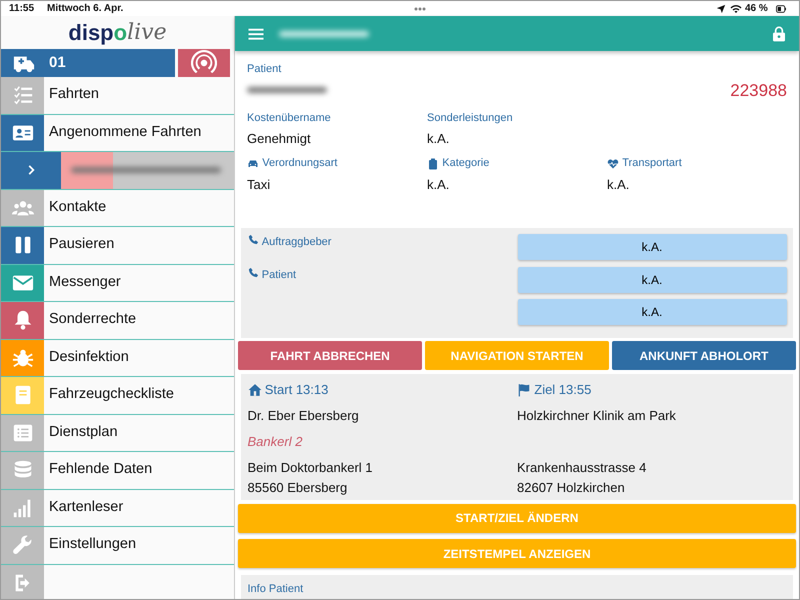 The width and height of the screenshot is (800, 600). I want to click on sidebar-item: Sonderrechte, so click(117, 321).